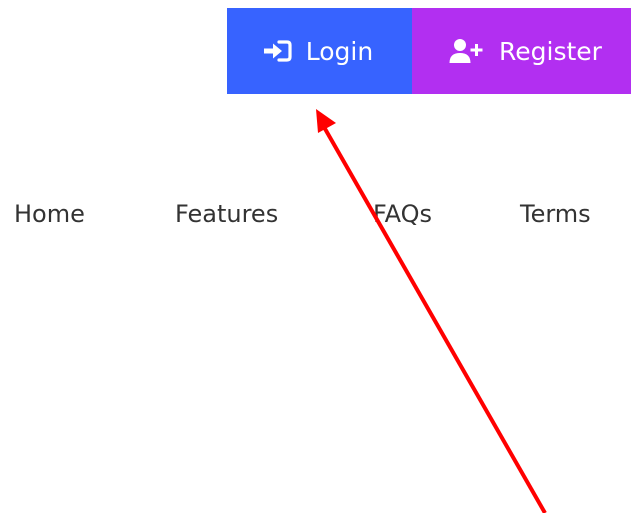 This screenshot has width=631, height=513. I want to click on register-button: Register, so click(521, 51).